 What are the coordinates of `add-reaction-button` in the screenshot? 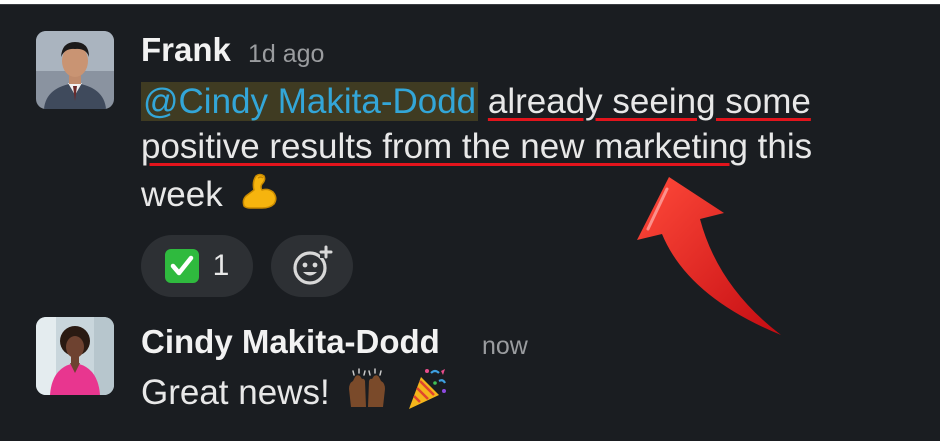 It's located at (312, 266).